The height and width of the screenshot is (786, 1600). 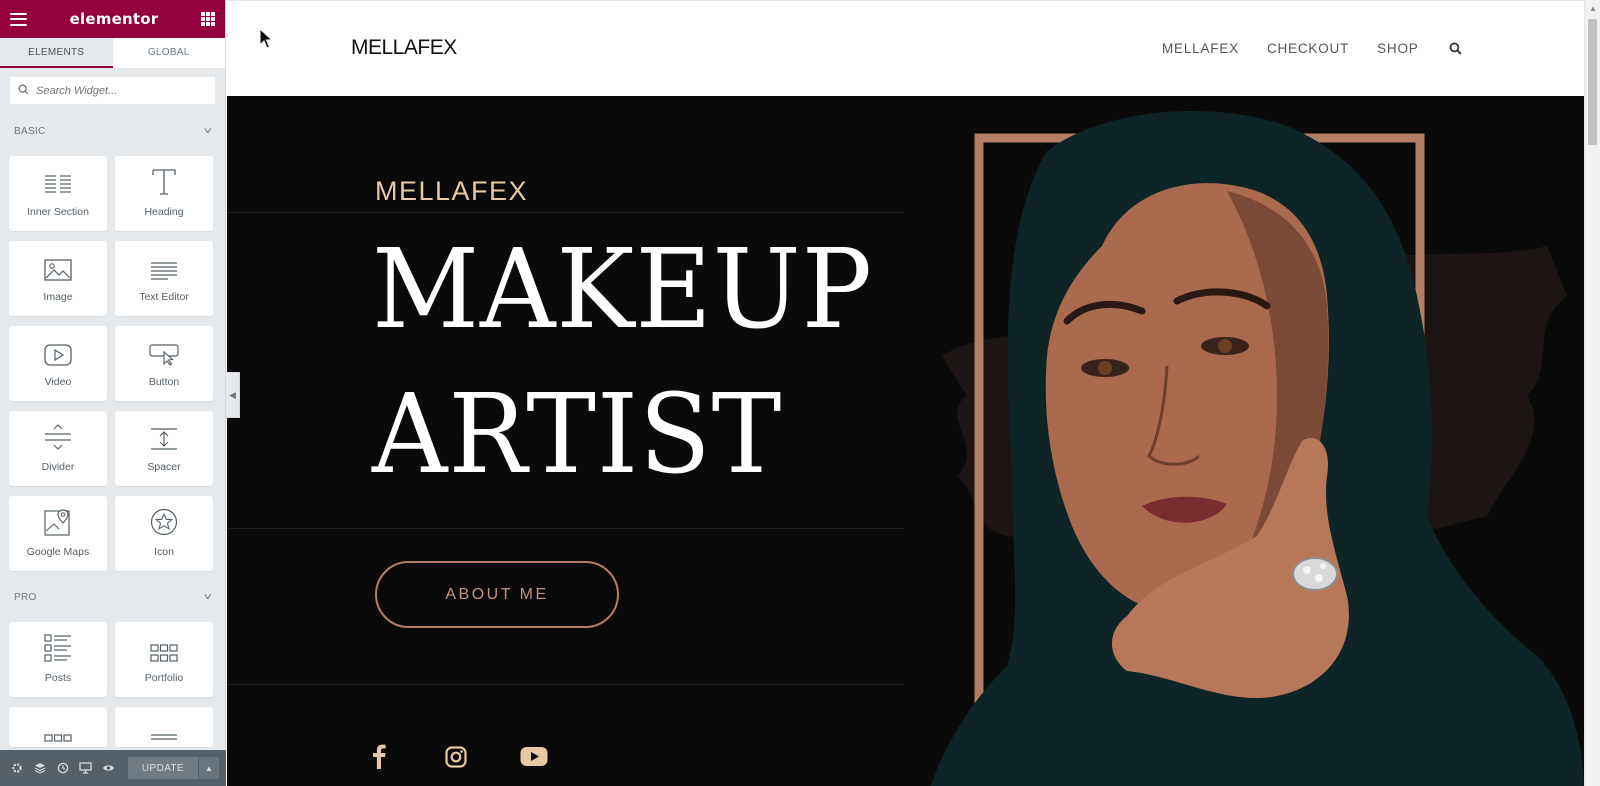 I want to click on elementor-panel: elementor ELEMENTS GLOBAL BASIC ˅, so click(x=113, y=393).